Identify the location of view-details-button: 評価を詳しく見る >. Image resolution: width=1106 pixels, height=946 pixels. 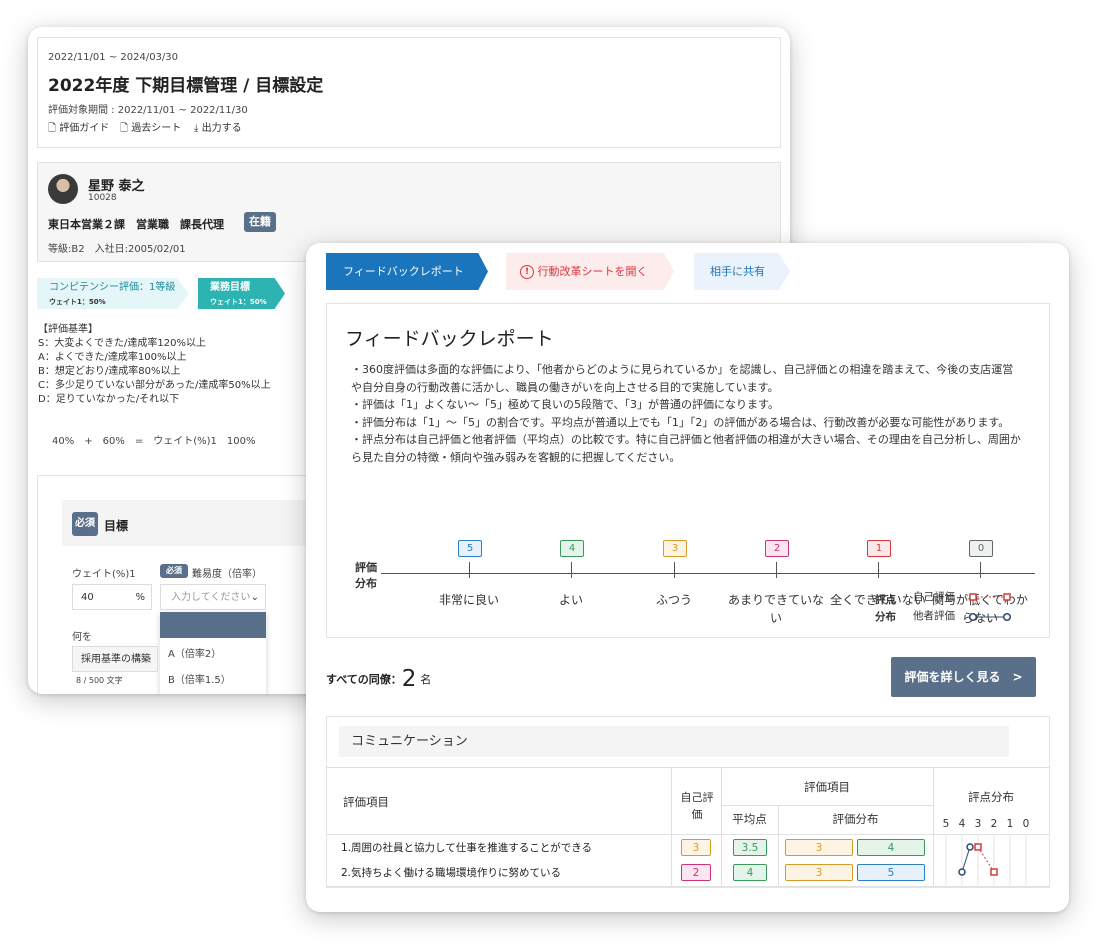
(963, 677).